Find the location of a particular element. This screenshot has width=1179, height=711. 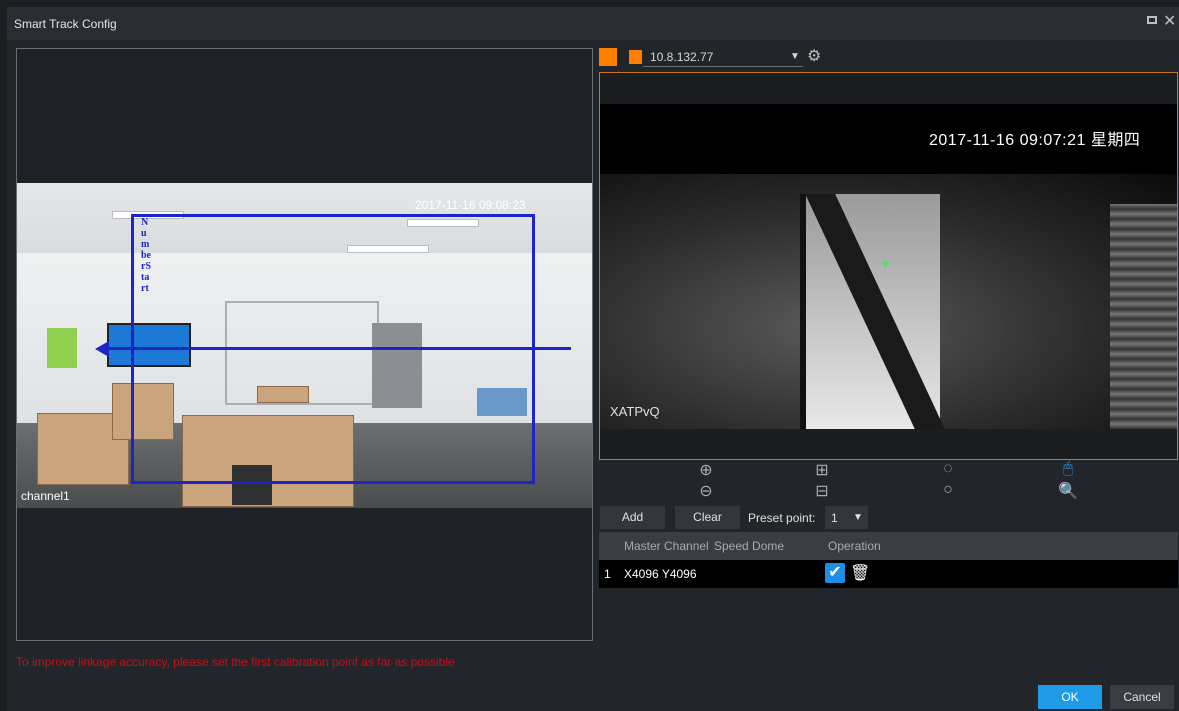

camera-ip-value: 10.8.132.77 is located at coordinates (682, 57).